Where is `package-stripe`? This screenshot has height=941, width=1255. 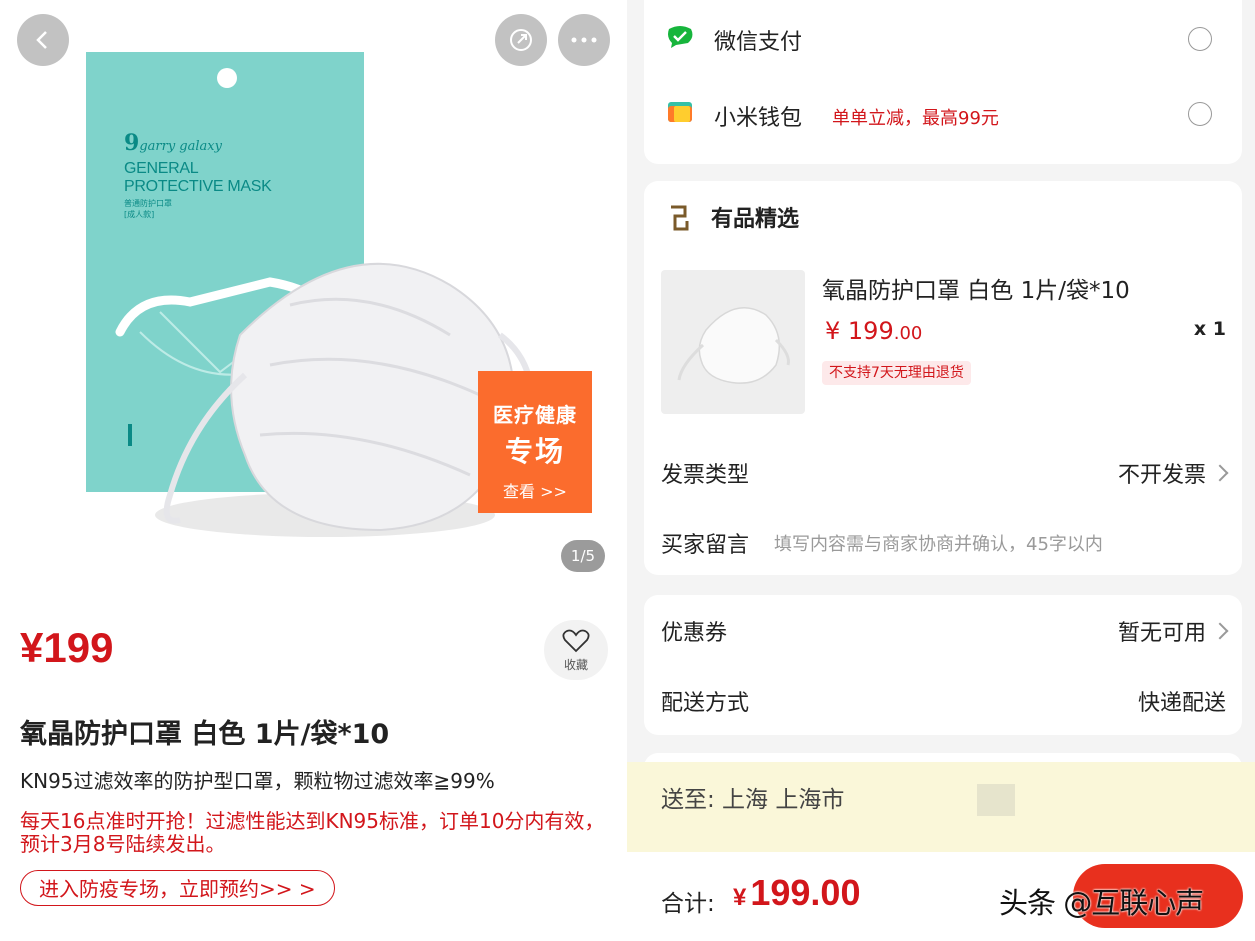 package-stripe is located at coordinates (130, 435).